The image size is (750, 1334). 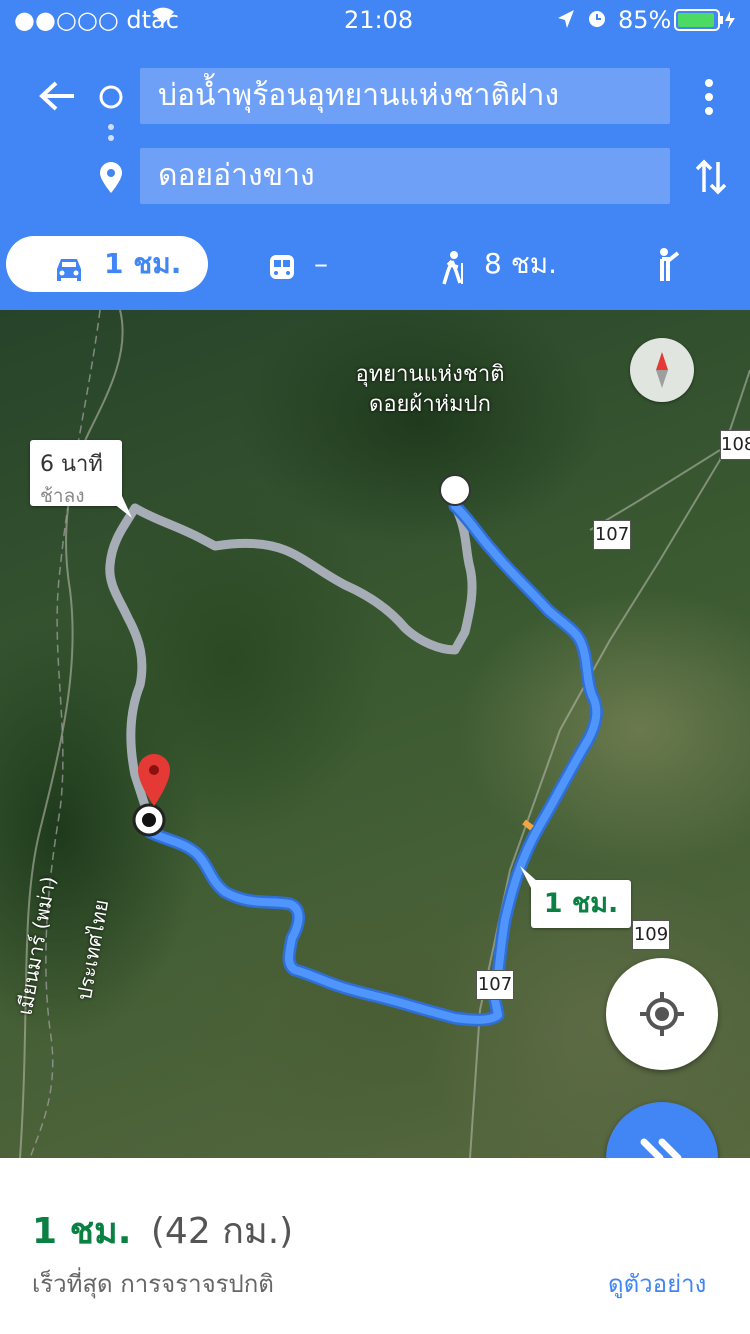 What do you see at coordinates (454, 276) in the screenshot?
I see `walk-icon` at bounding box center [454, 276].